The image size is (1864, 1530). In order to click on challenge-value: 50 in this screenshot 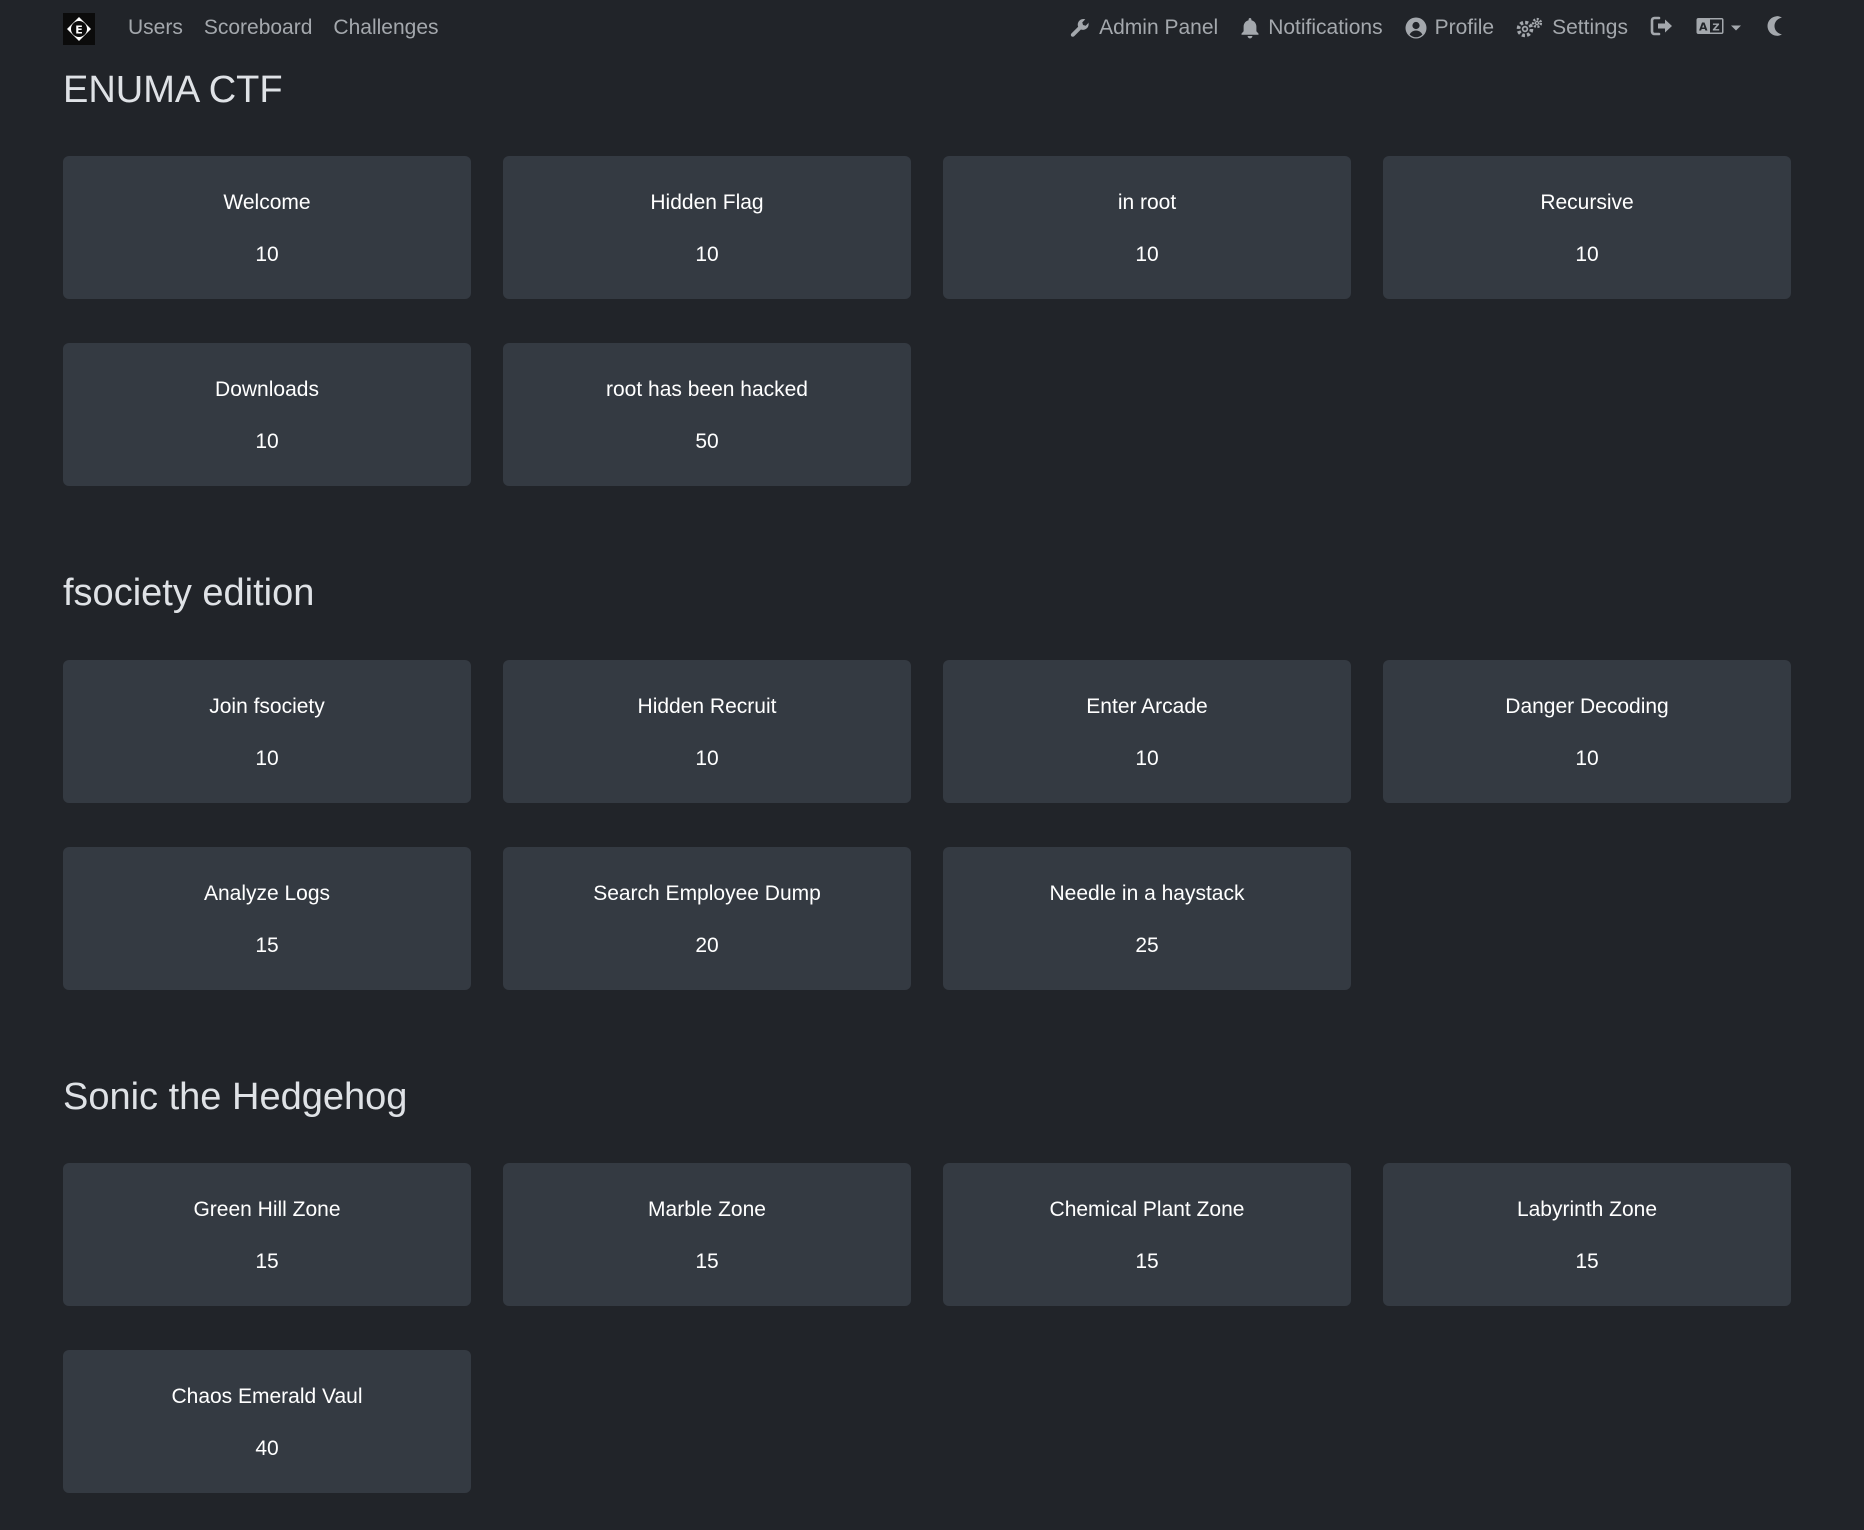, I will do `click(707, 441)`.